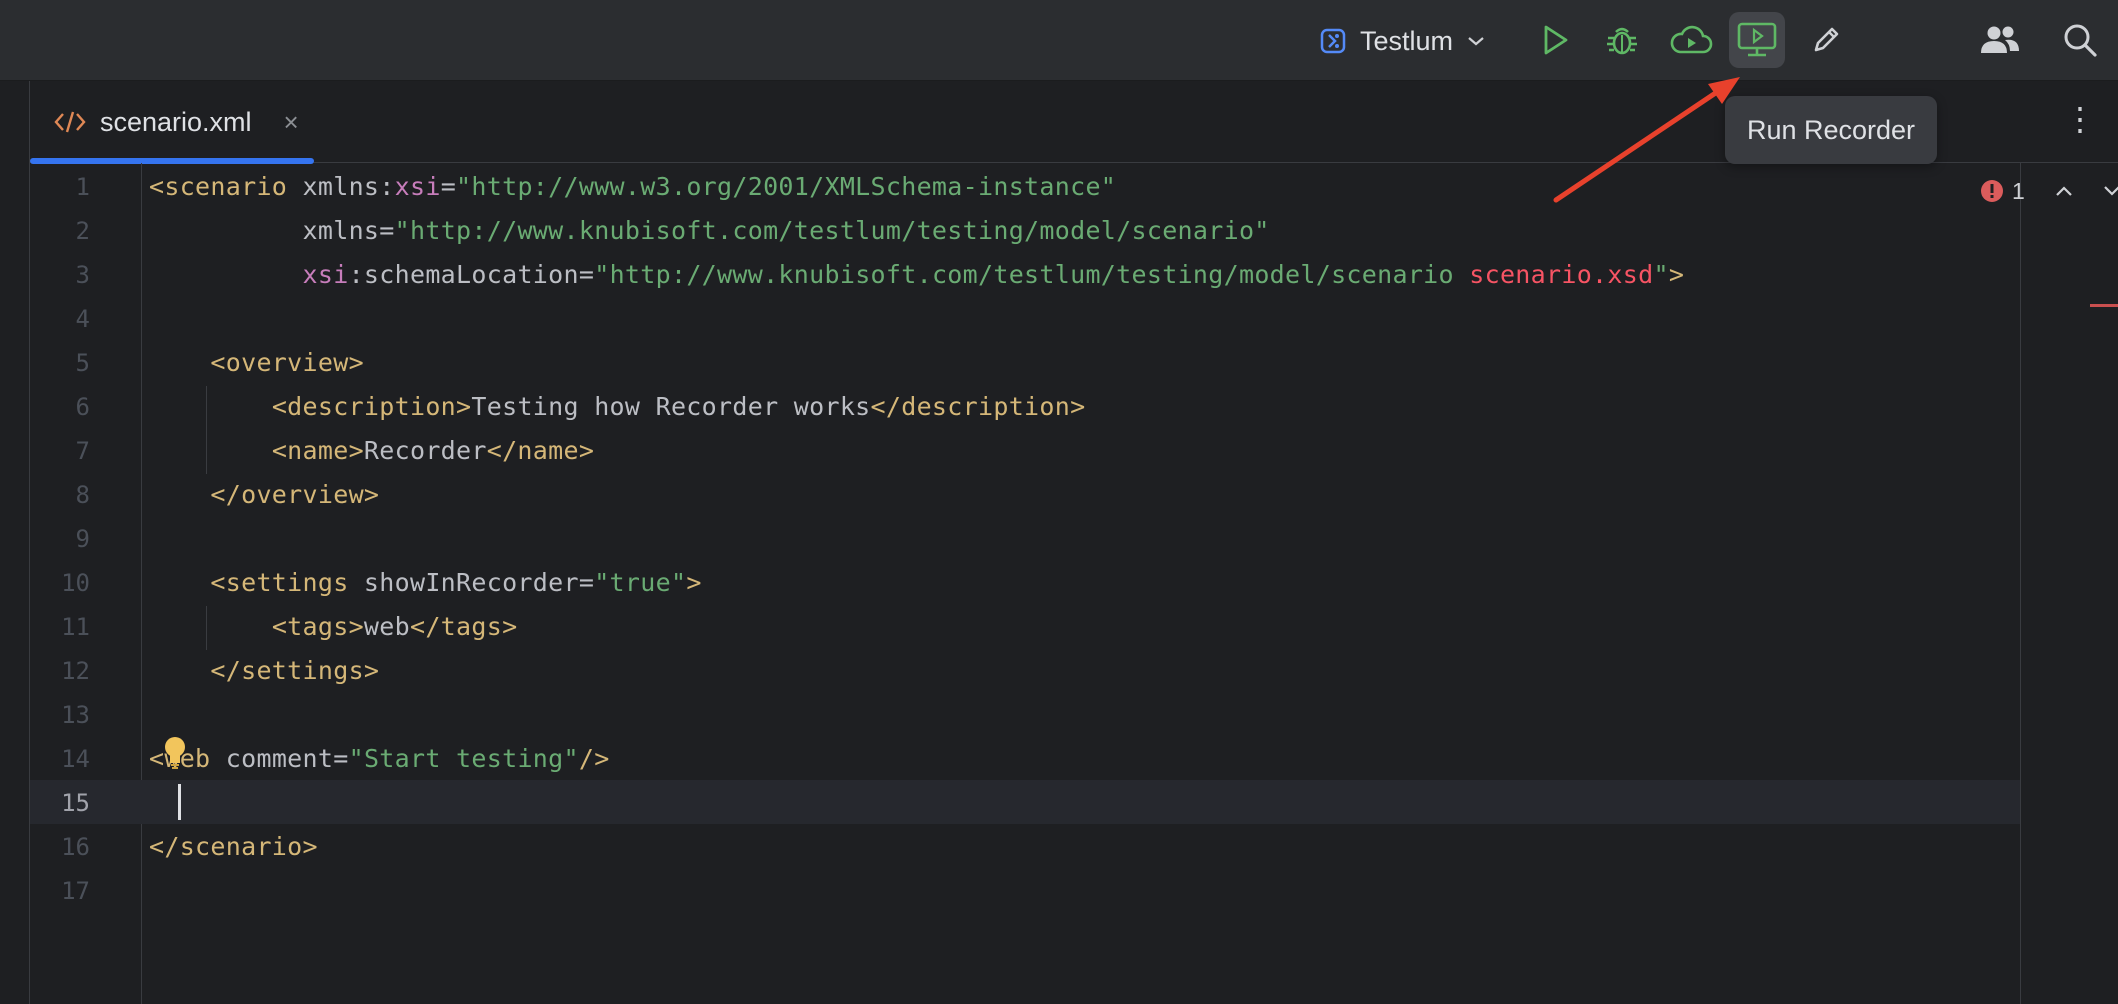 This screenshot has height=1004, width=2118. I want to click on line-number: 12, so click(75, 671).